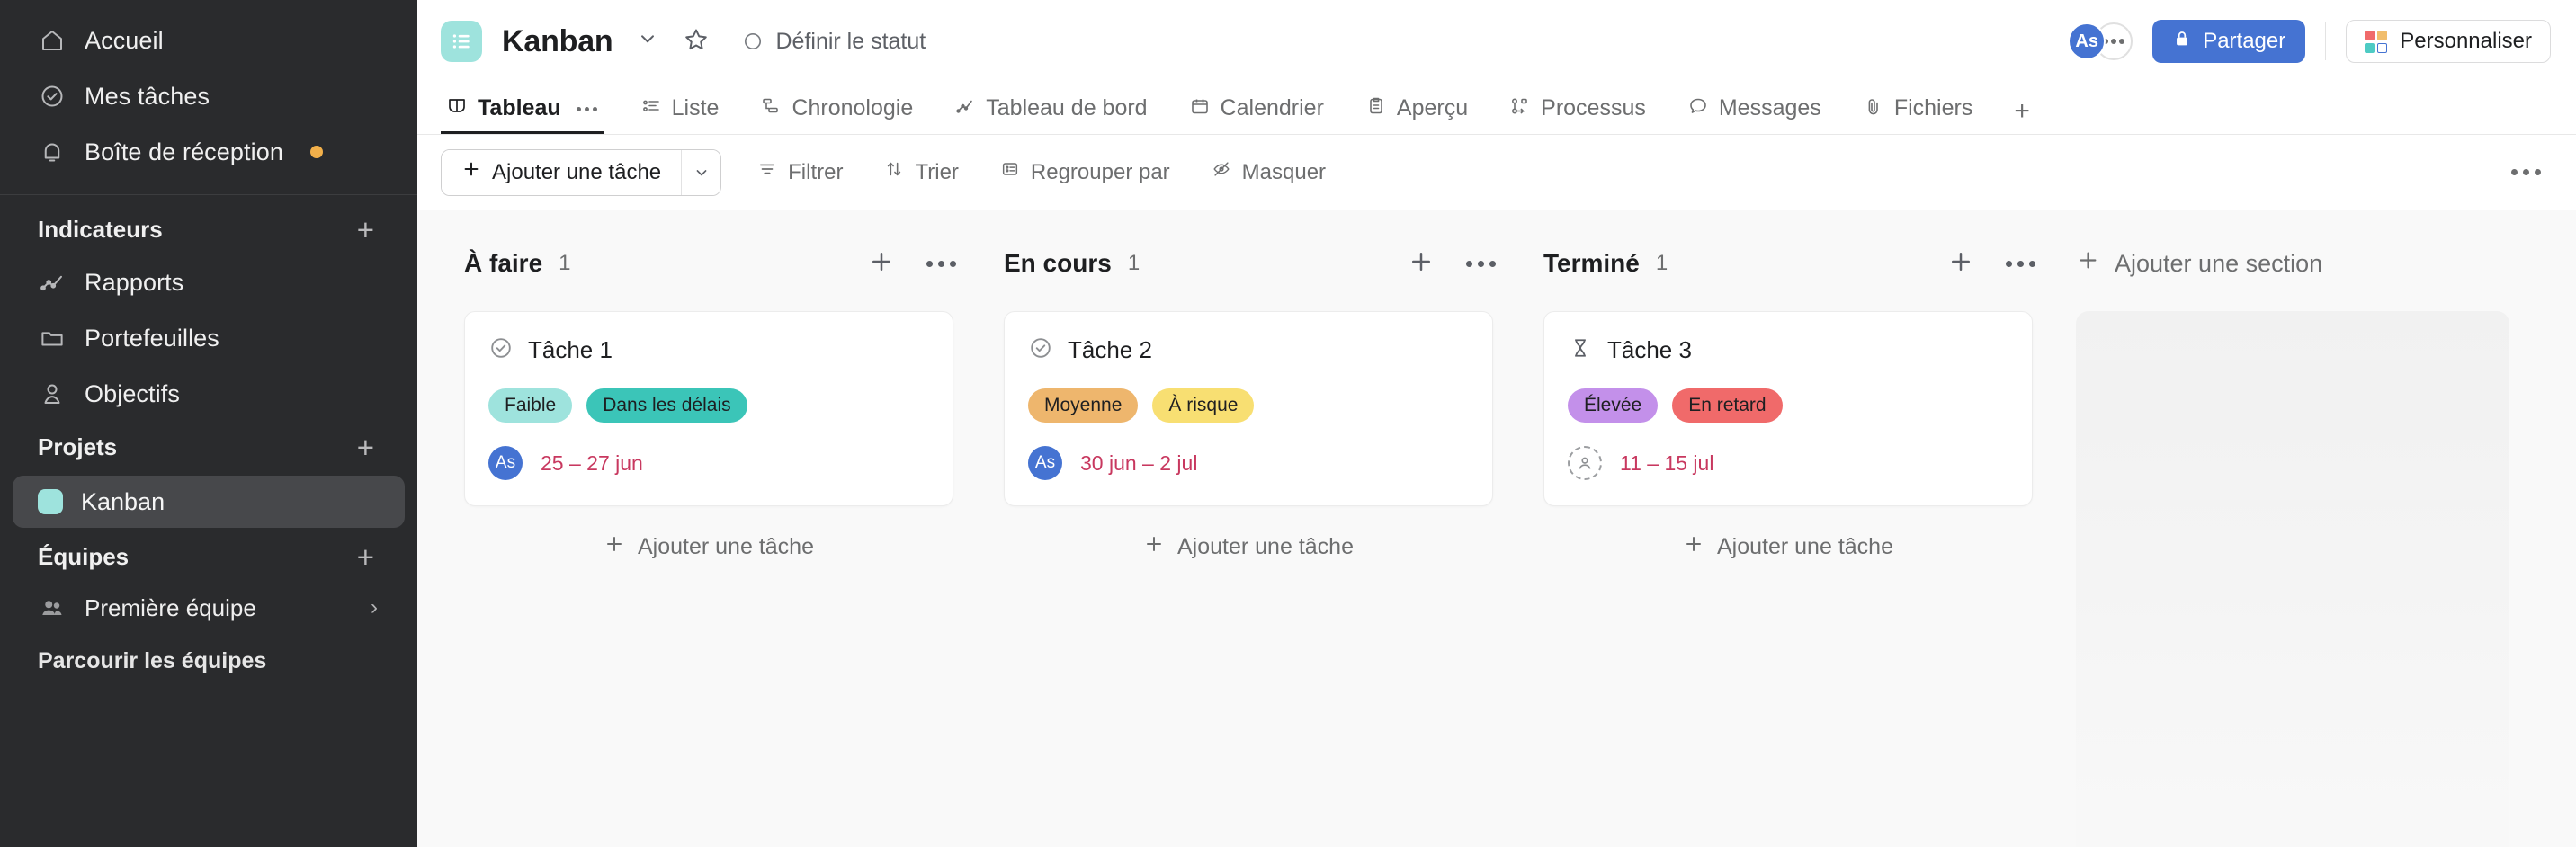 The width and height of the screenshot is (2576, 847). I want to click on tag-priority: Élevée, so click(1613, 405).